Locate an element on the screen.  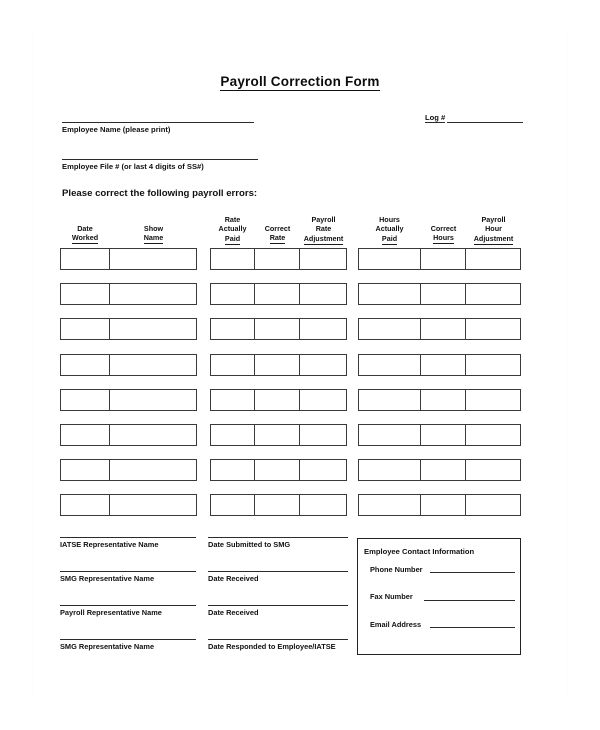
header-date-worked-line2: Worked is located at coordinates (85, 239).